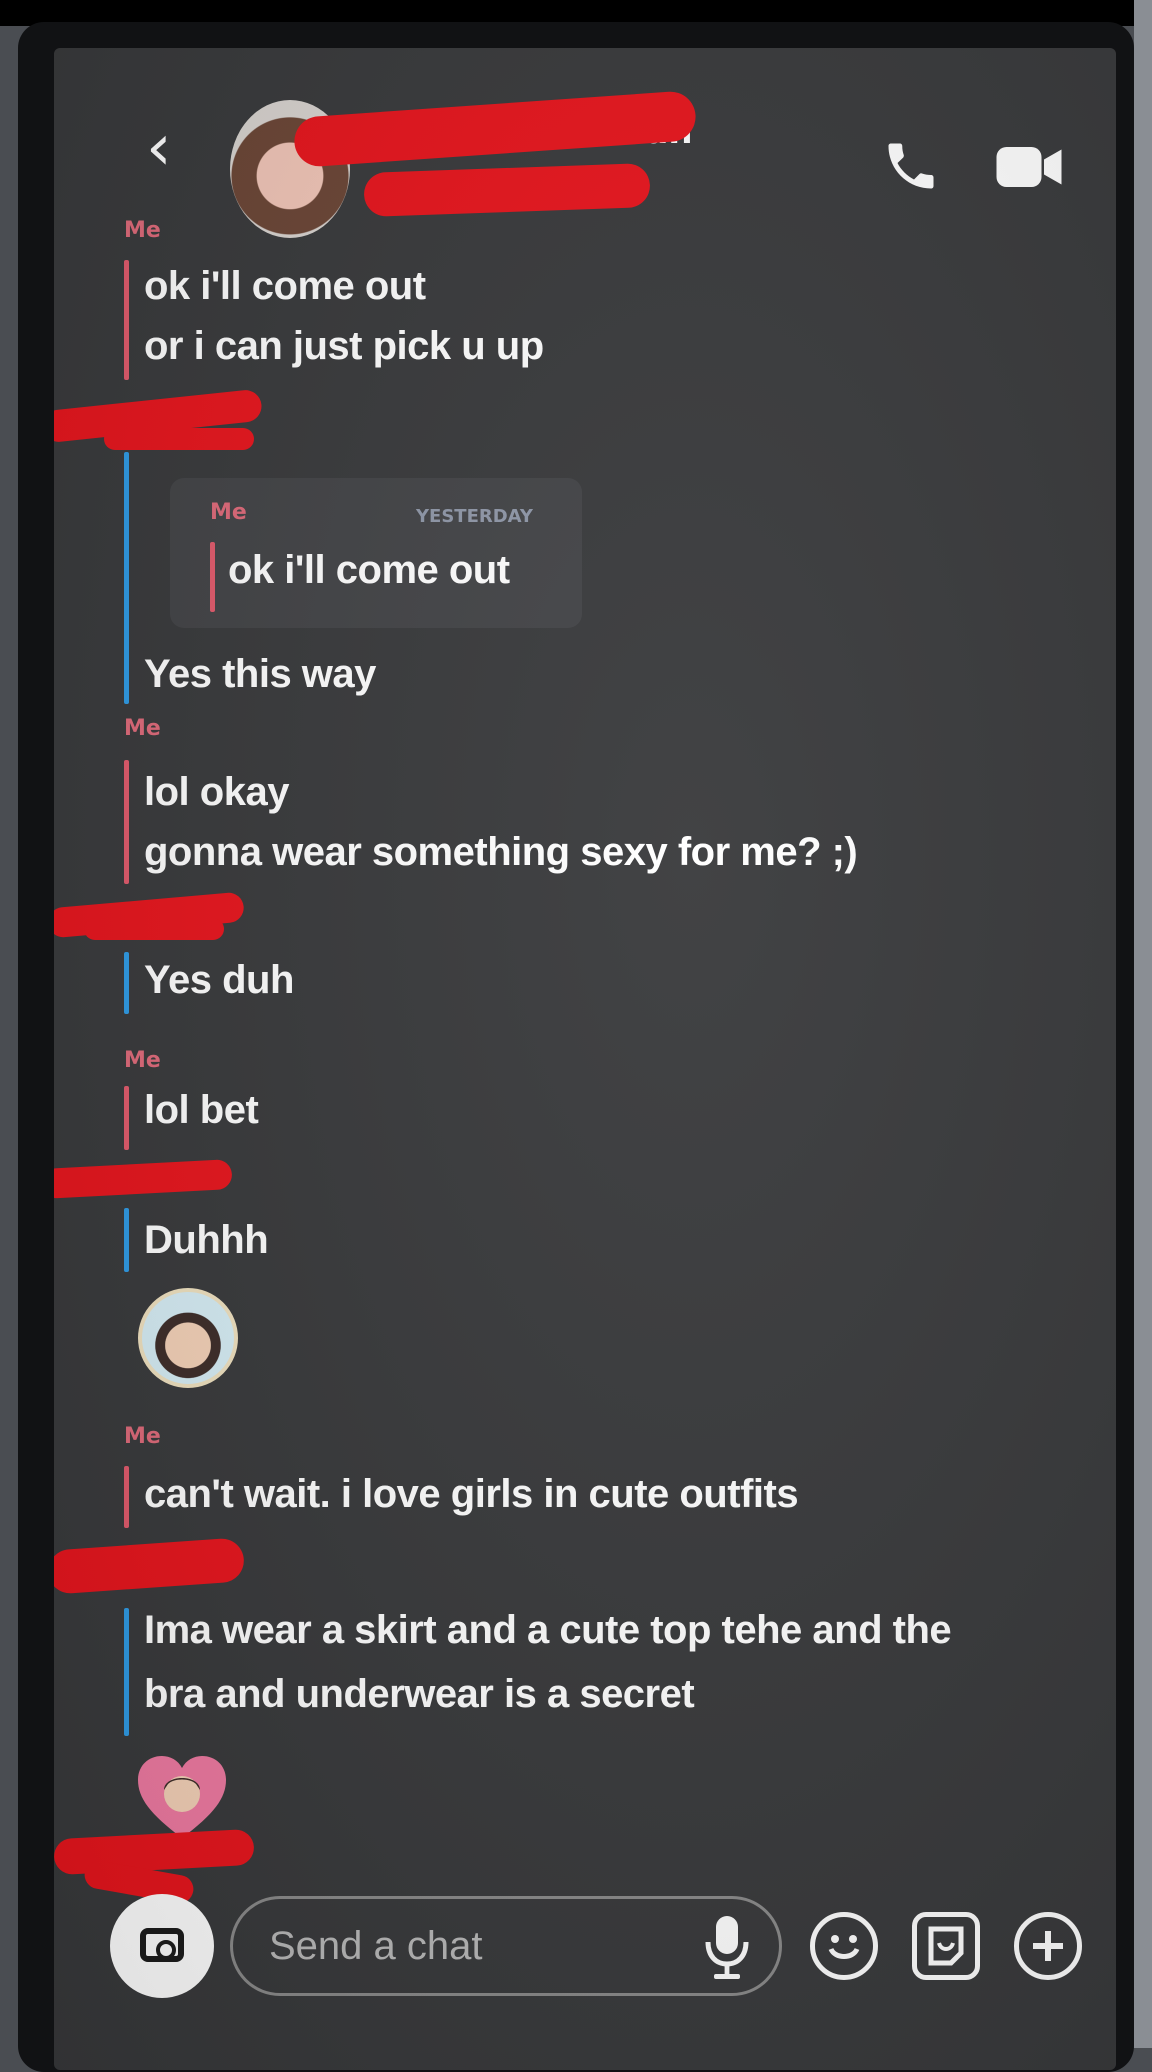  What do you see at coordinates (946, 1946) in the screenshot?
I see `sticker-icon` at bounding box center [946, 1946].